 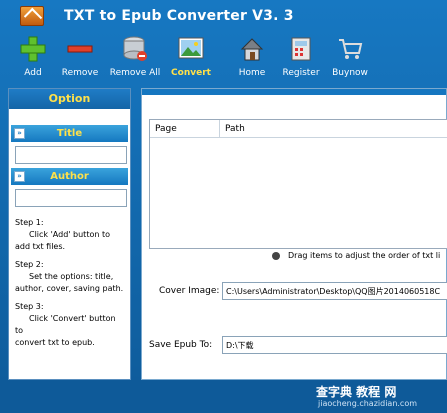 What do you see at coordinates (276, 255) in the screenshot?
I see `info-icon` at bounding box center [276, 255].